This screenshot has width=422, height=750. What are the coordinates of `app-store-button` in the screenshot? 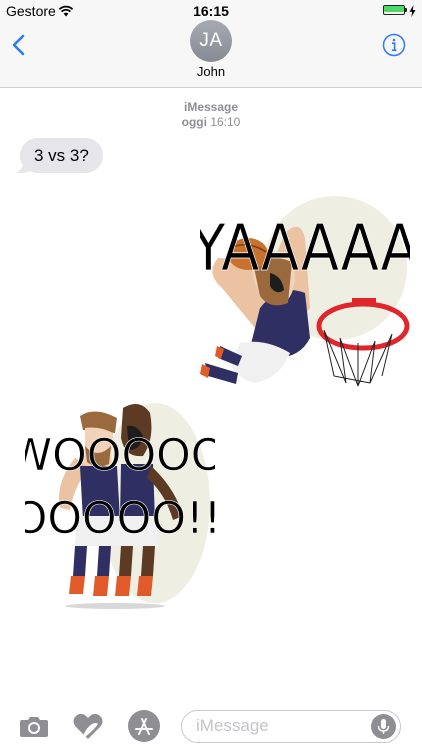 It's located at (144, 726).